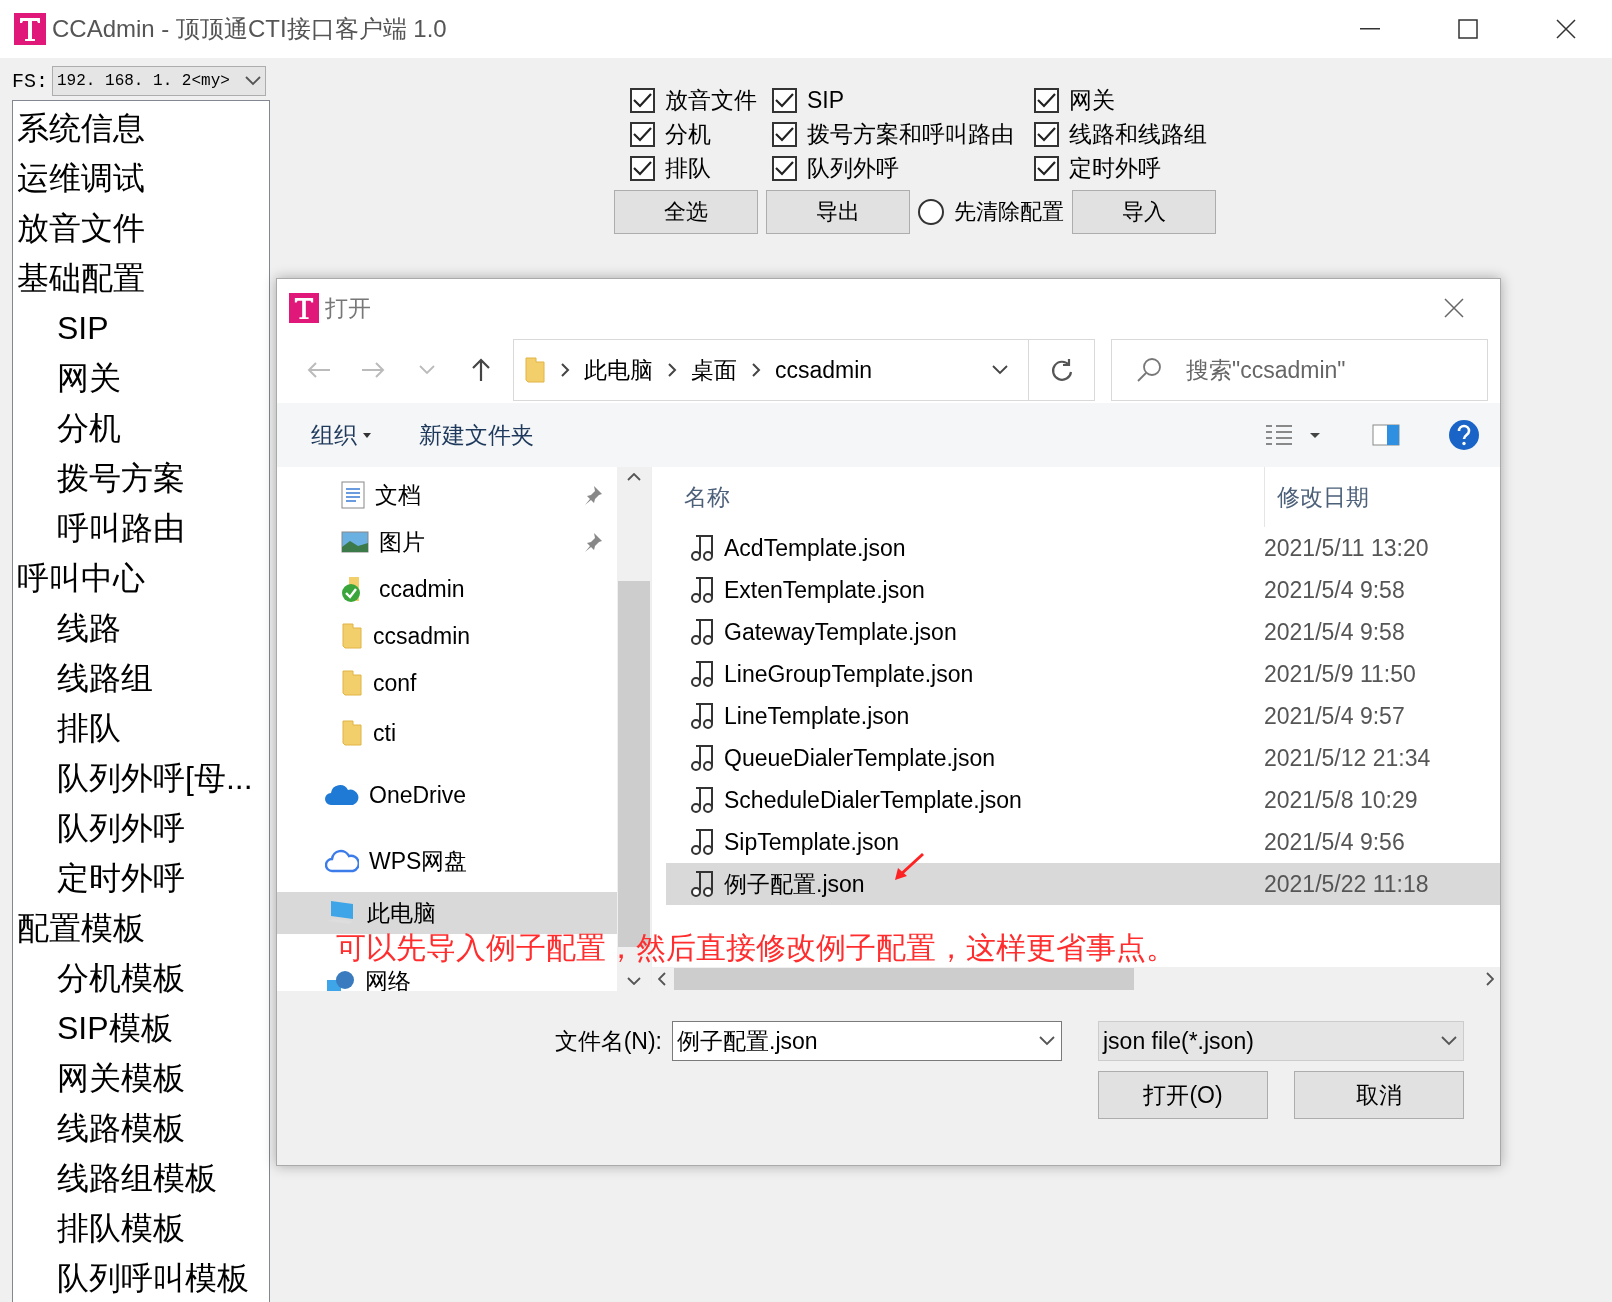 This screenshot has width=1612, height=1302. What do you see at coordinates (89, 728) in the screenshot?
I see `tree-item: 排队` at bounding box center [89, 728].